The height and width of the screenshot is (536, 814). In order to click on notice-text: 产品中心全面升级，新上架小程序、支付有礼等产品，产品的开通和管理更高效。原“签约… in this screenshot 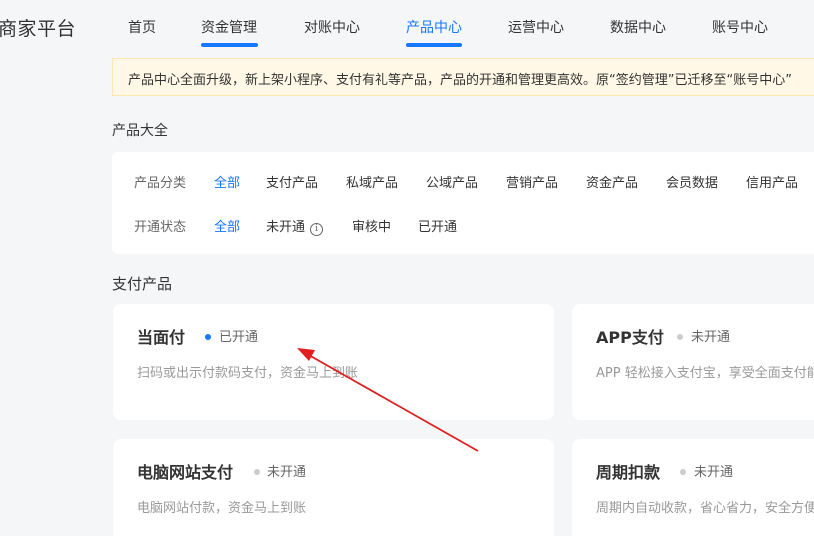, I will do `click(460, 80)`.